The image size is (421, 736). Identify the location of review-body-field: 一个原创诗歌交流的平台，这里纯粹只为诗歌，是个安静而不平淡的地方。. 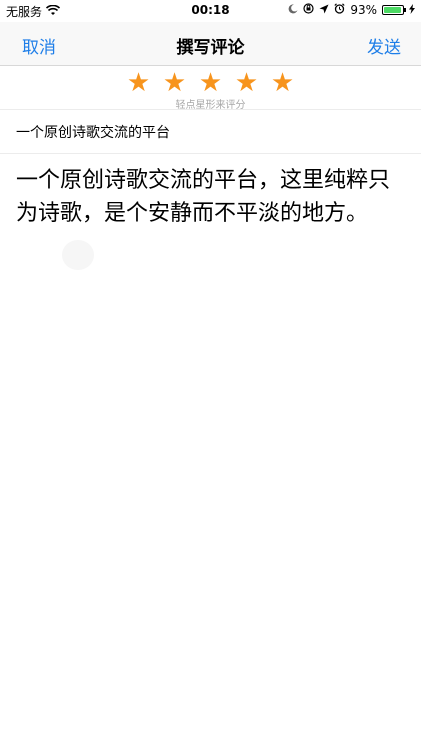
(204, 197).